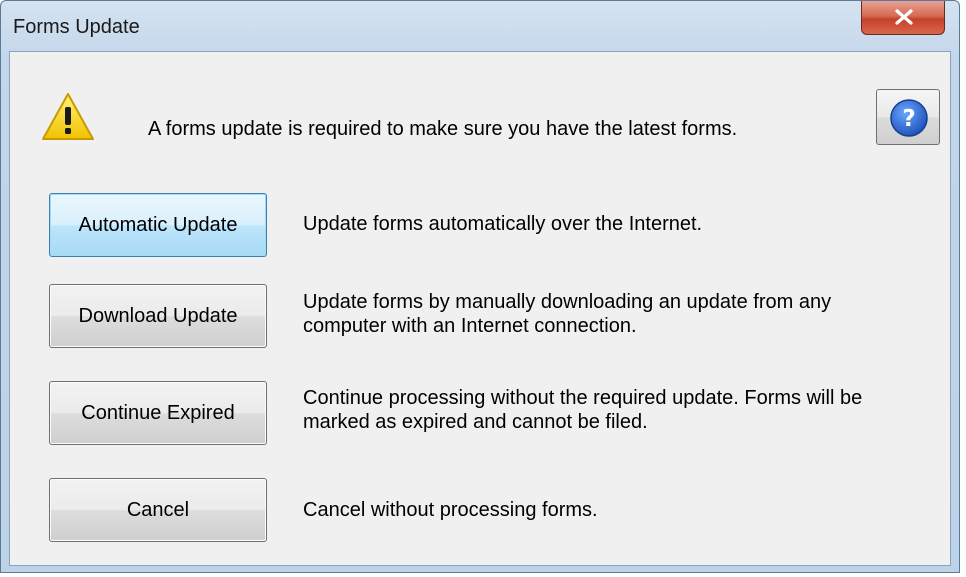  I want to click on warning-icon, so click(68, 119).